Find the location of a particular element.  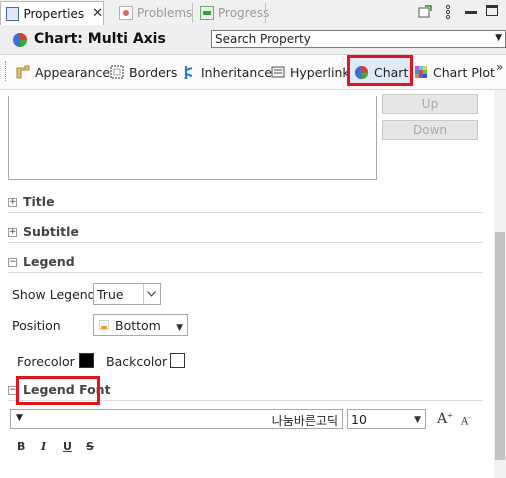

italic-button: I is located at coordinates (43, 446).